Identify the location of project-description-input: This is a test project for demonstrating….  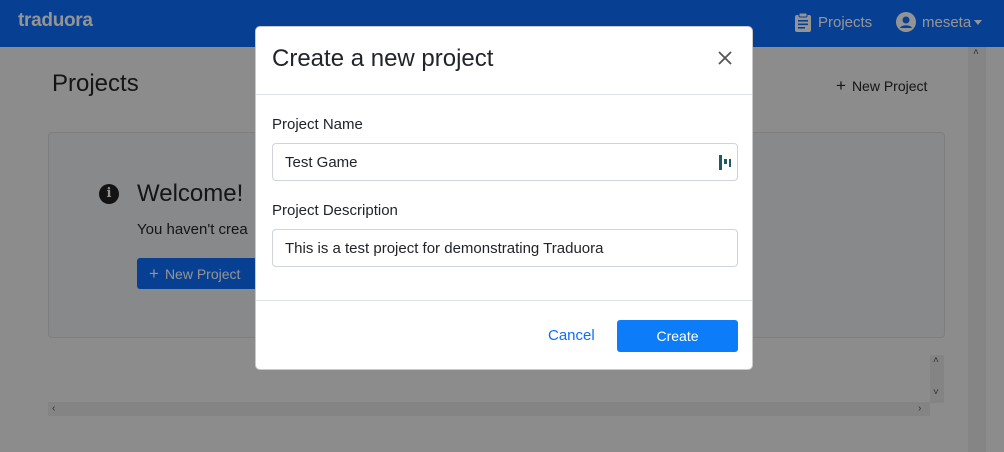
(505, 248).